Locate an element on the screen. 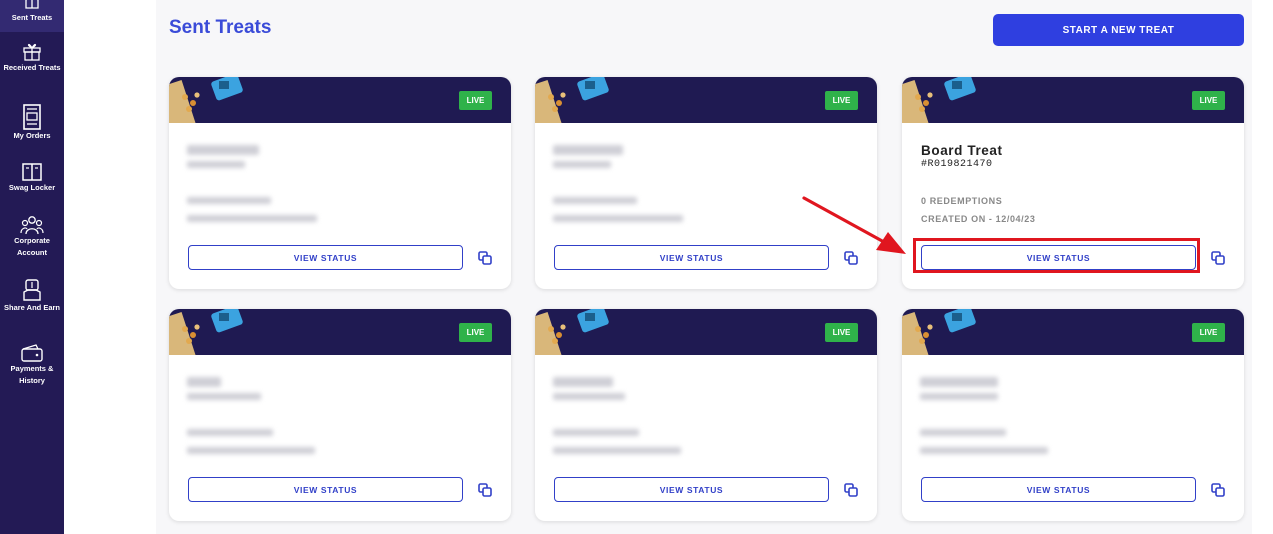 The height and width of the screenshot is (534, 1273). page-title: Sent Treats is located at coordinates (220, 27).